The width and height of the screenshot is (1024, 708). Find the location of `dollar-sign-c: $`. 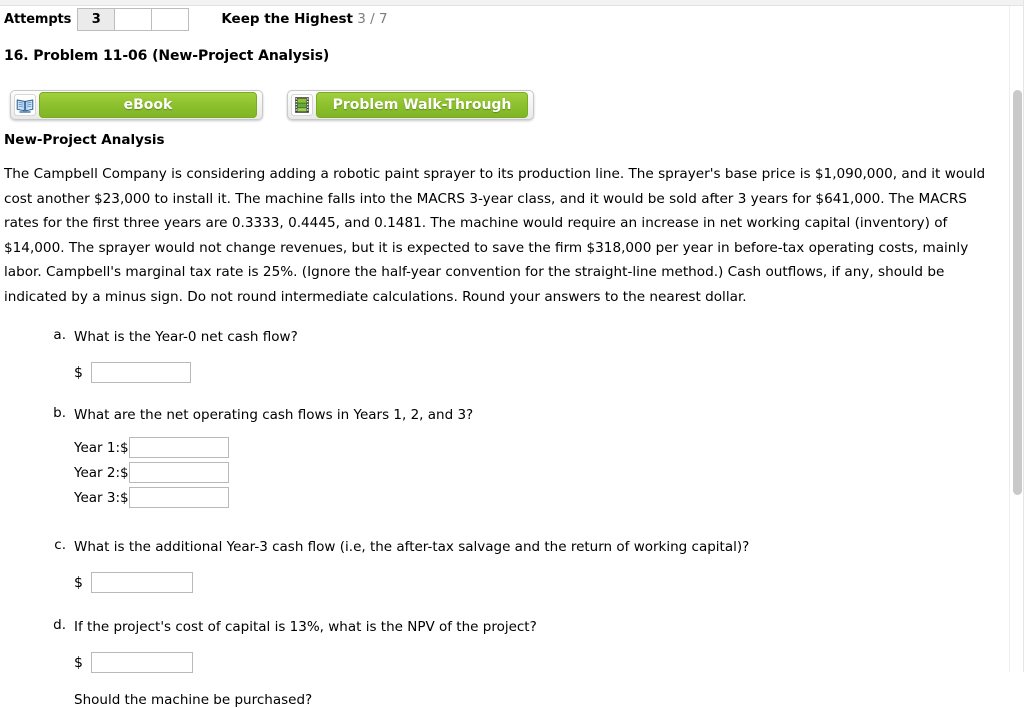

dollar-sign-c: $ is located at coordinates (78, 582).